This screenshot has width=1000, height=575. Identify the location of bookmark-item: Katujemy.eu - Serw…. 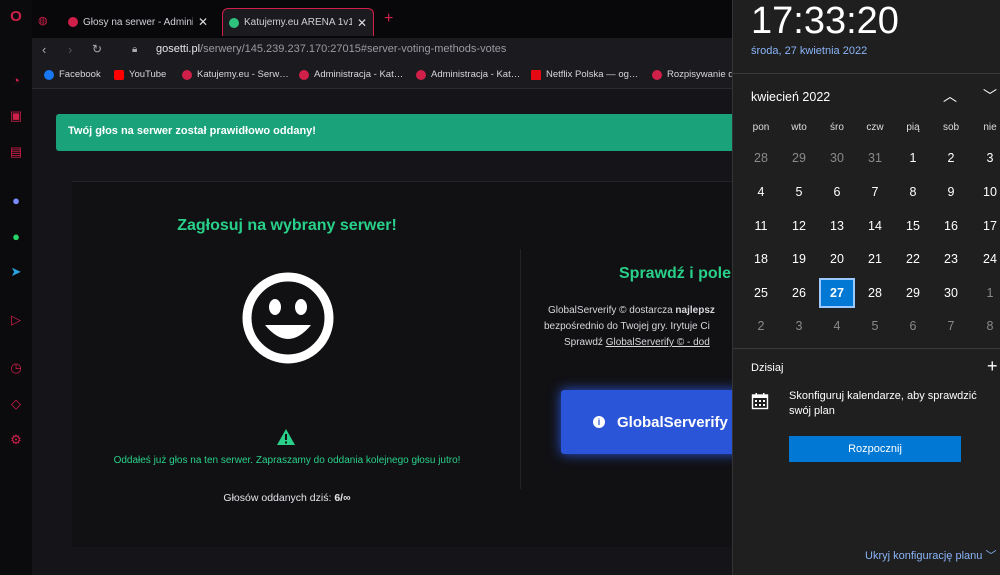
(235, 74).